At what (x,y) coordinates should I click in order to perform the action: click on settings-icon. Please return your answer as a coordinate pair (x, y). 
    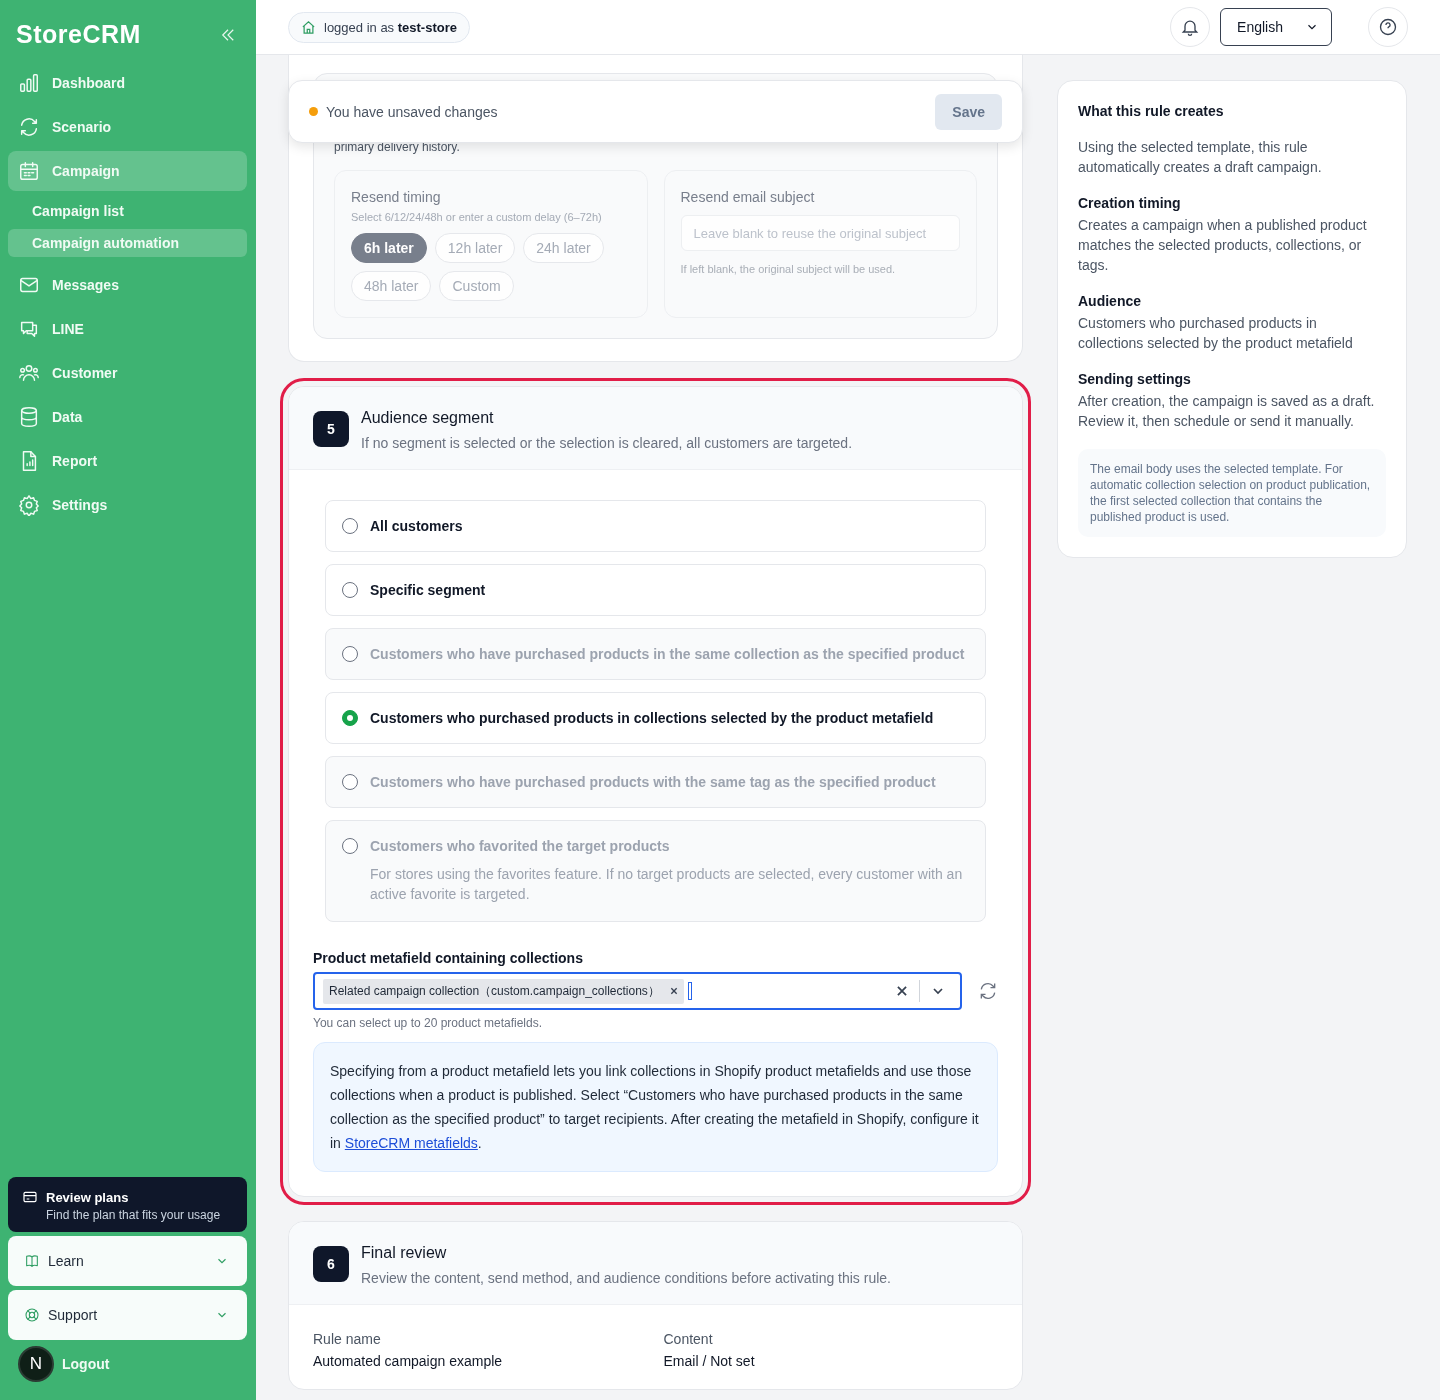
    Looking at the image, I should click on (29, 505).